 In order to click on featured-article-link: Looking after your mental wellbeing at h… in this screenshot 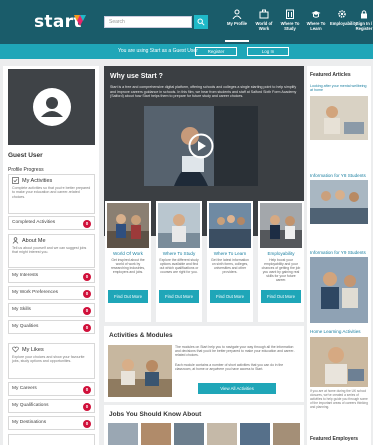, I will do `click(340, 88)`.